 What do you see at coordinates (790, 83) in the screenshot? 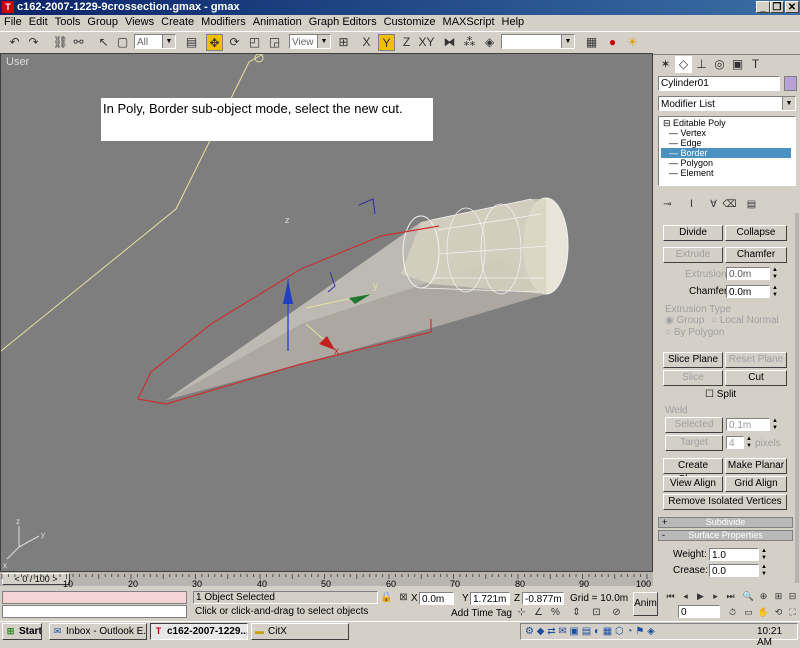
I see `object-color-swatch` at bounding box center [790, 83].